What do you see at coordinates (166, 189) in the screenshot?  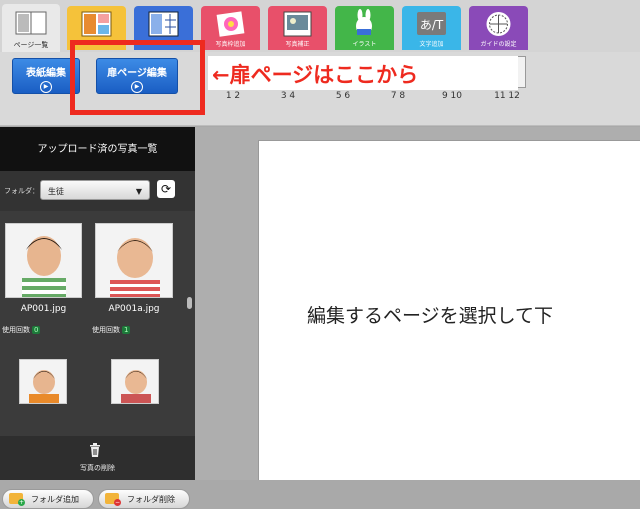 I see `refresh-icon: ⟳` at bounding box center [166, 189].